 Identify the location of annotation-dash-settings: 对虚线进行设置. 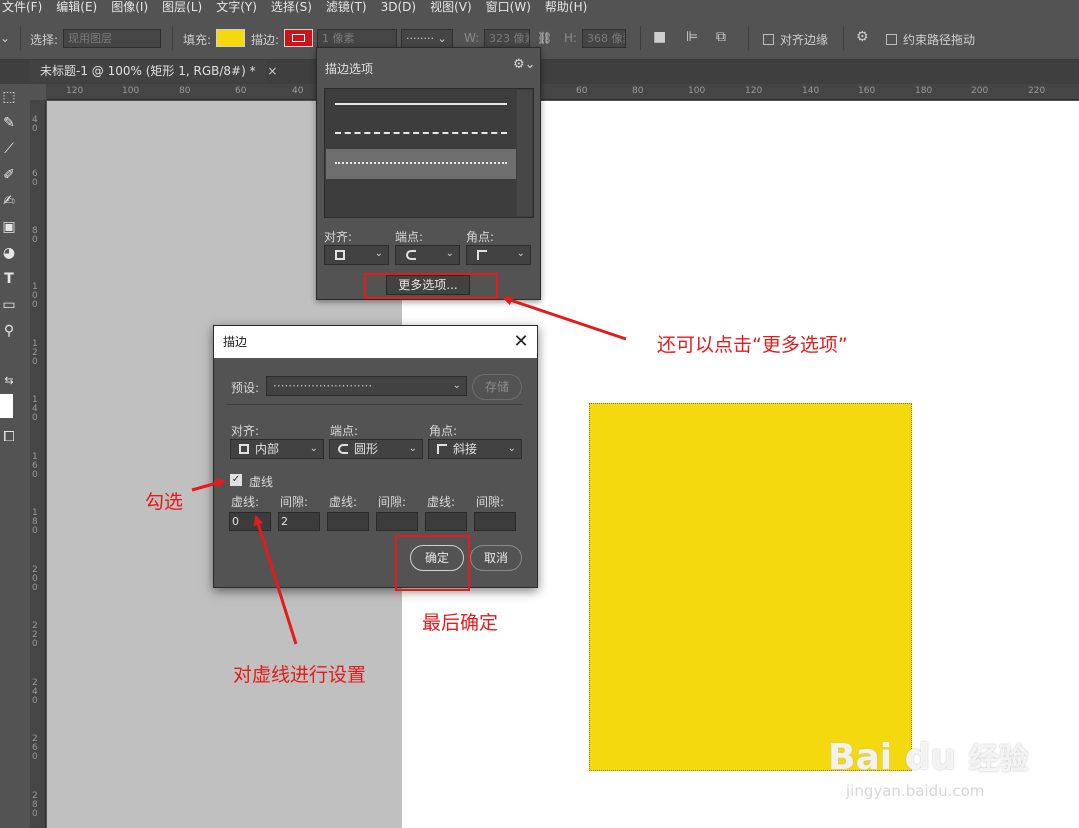
(300, 675).